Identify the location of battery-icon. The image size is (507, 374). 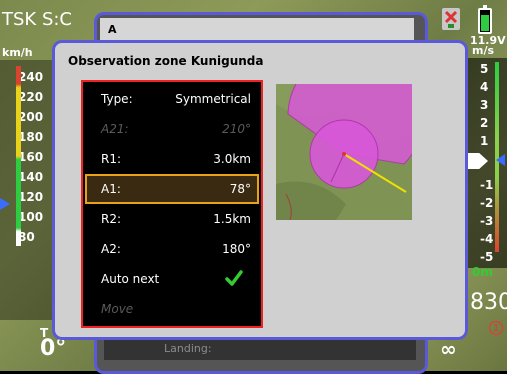
(485, 19).